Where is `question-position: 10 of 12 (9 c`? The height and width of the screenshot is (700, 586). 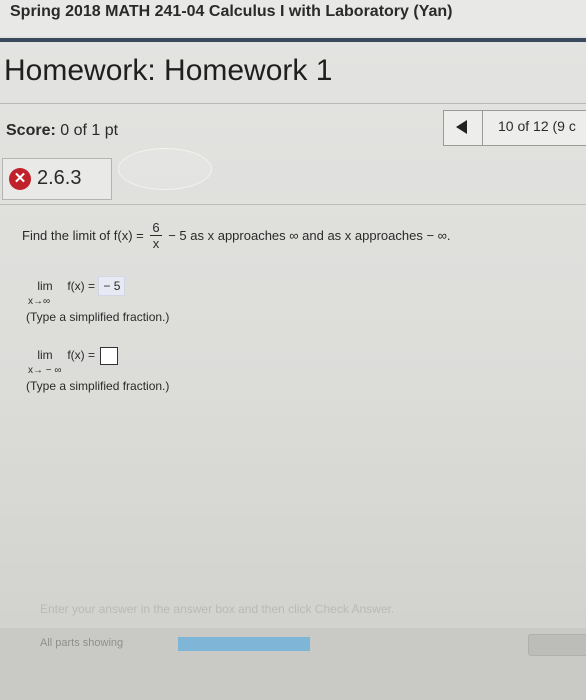
question-position: 10 of 12 (9 c is located at coordinates (537, 126).